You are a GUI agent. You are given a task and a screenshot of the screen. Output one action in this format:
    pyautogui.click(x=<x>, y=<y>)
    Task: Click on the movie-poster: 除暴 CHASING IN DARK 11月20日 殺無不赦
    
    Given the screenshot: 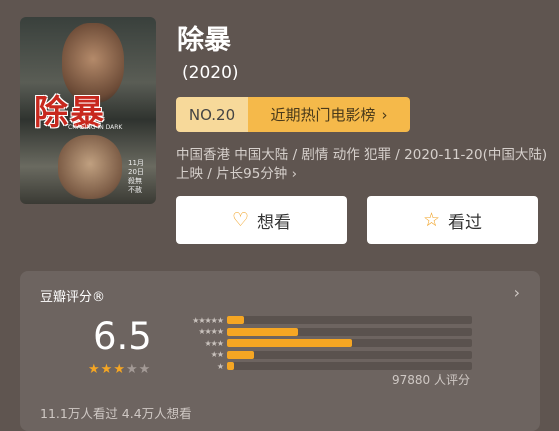 What is the action you would take?
    pyautogui.click(x=88, y=110)
    